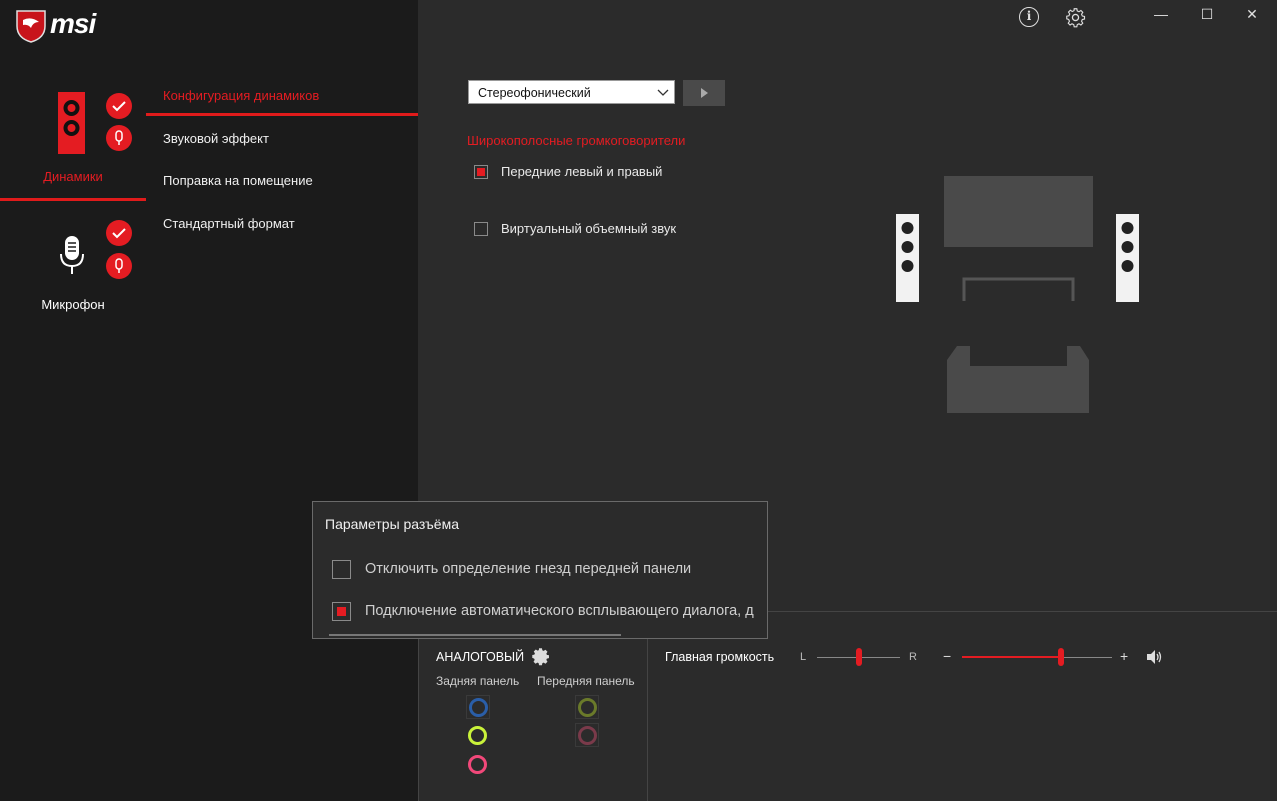 This screenshot has height=801, width=1277. I want to click on device-microphone: Микрофон, so click(73, 265).